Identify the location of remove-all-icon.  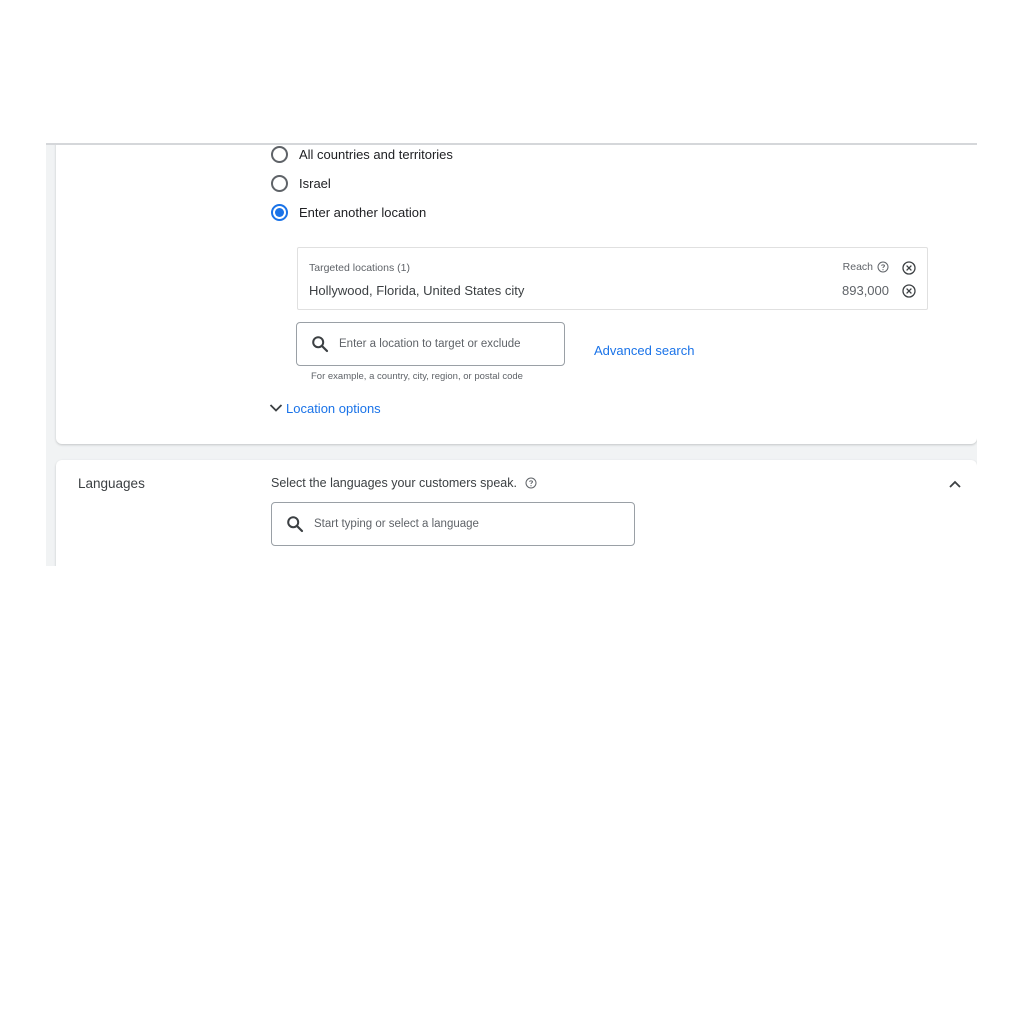
(909, 268).